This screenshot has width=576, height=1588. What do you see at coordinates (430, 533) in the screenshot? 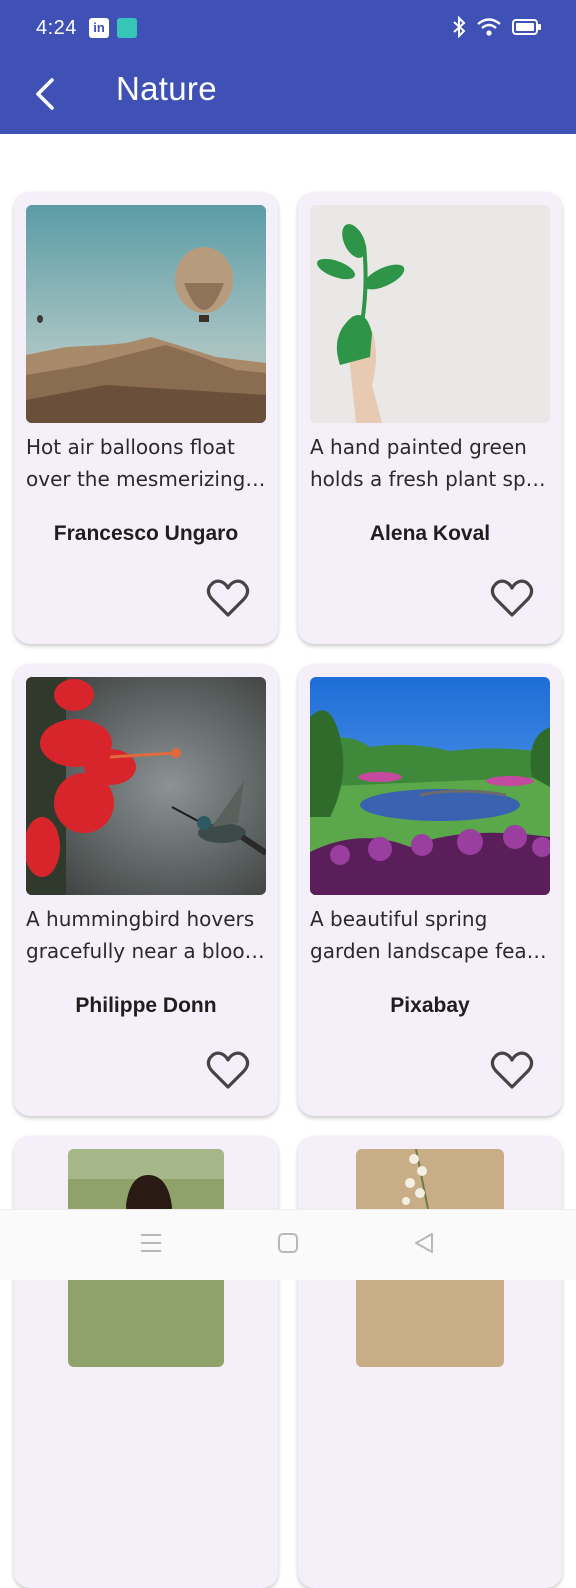
I see `author-name: Alena Koval` at bounding box center [430, 533].